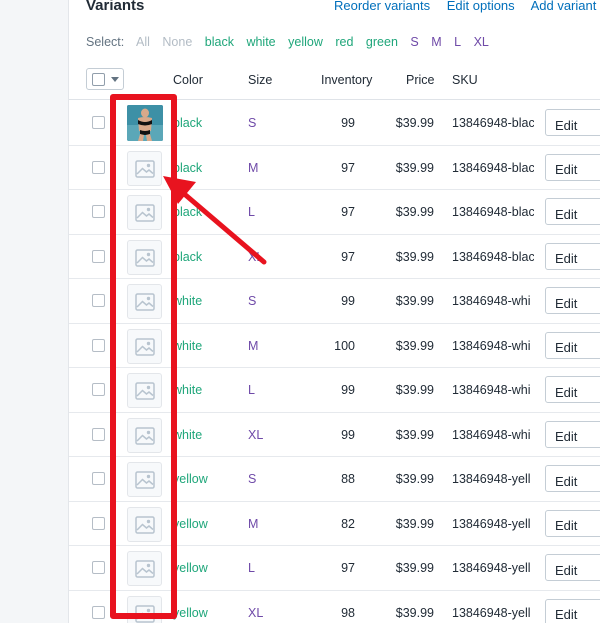 This screenshot has width=600, height=623. Describe the element at coordinates (215, 220) in the screenshot. I see `annotation-arrow-icon` at that location.